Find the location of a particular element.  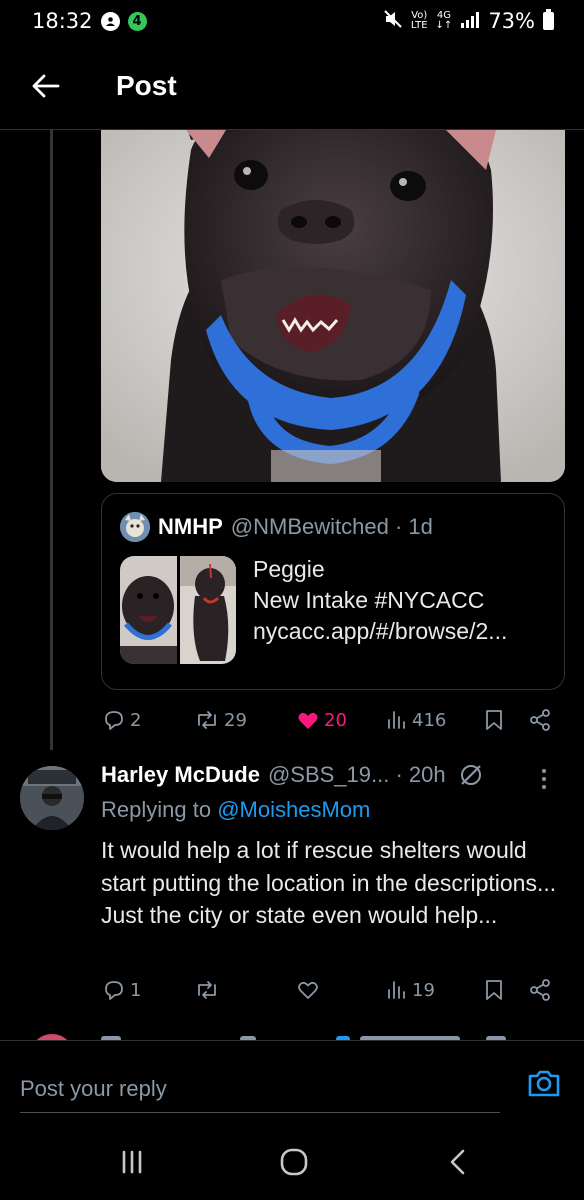

repost-button: 29 is located at coordinates (220, 720).